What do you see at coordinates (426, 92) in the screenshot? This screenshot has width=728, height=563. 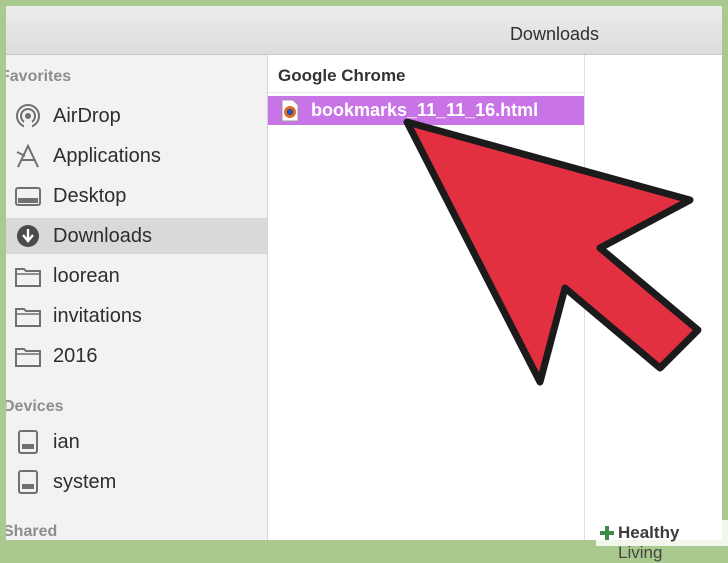 I see `column-divider` at bounding box center [426, 92].